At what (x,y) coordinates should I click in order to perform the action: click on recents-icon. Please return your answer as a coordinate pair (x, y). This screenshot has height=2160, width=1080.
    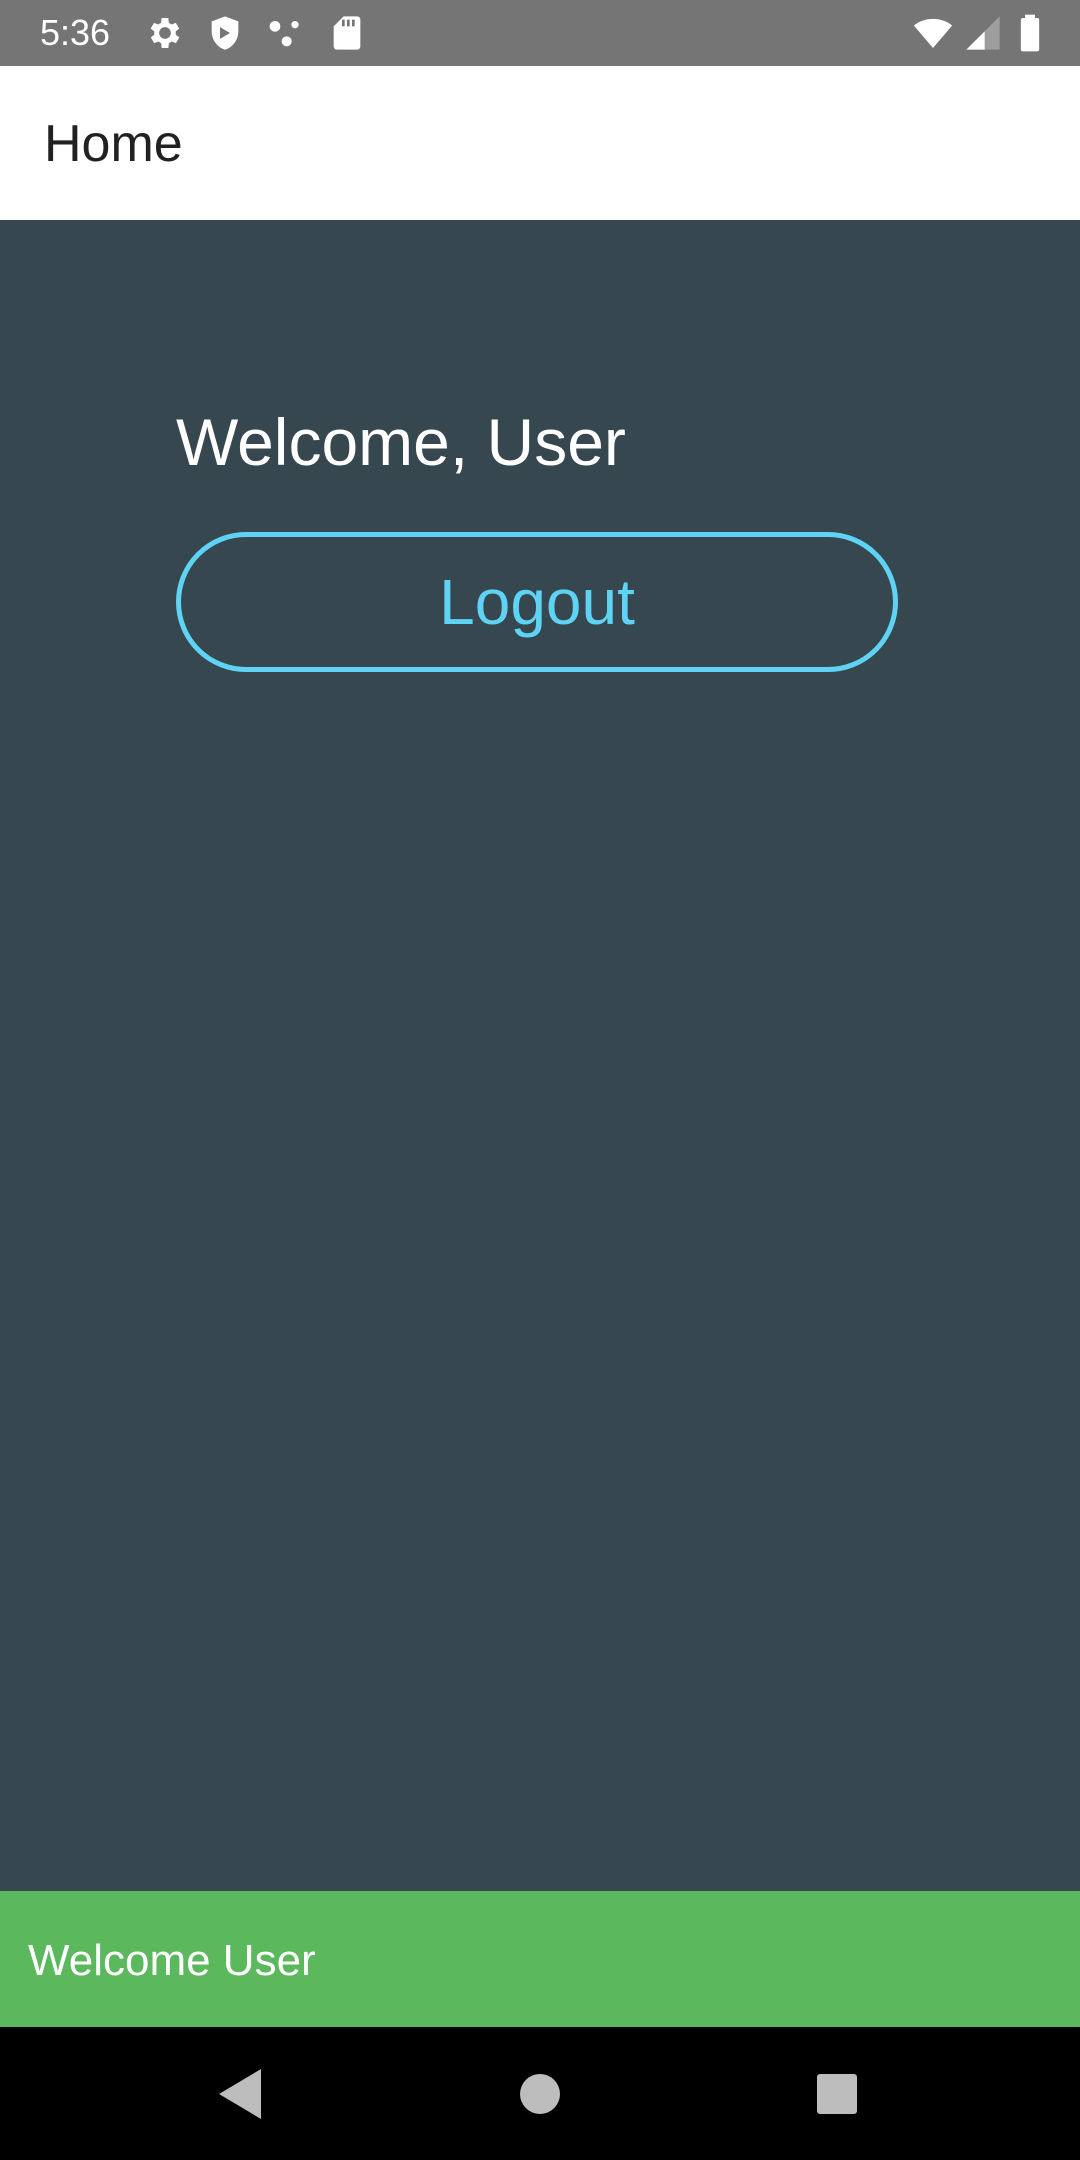
    Looking at the image, I should click on (837, 2094).